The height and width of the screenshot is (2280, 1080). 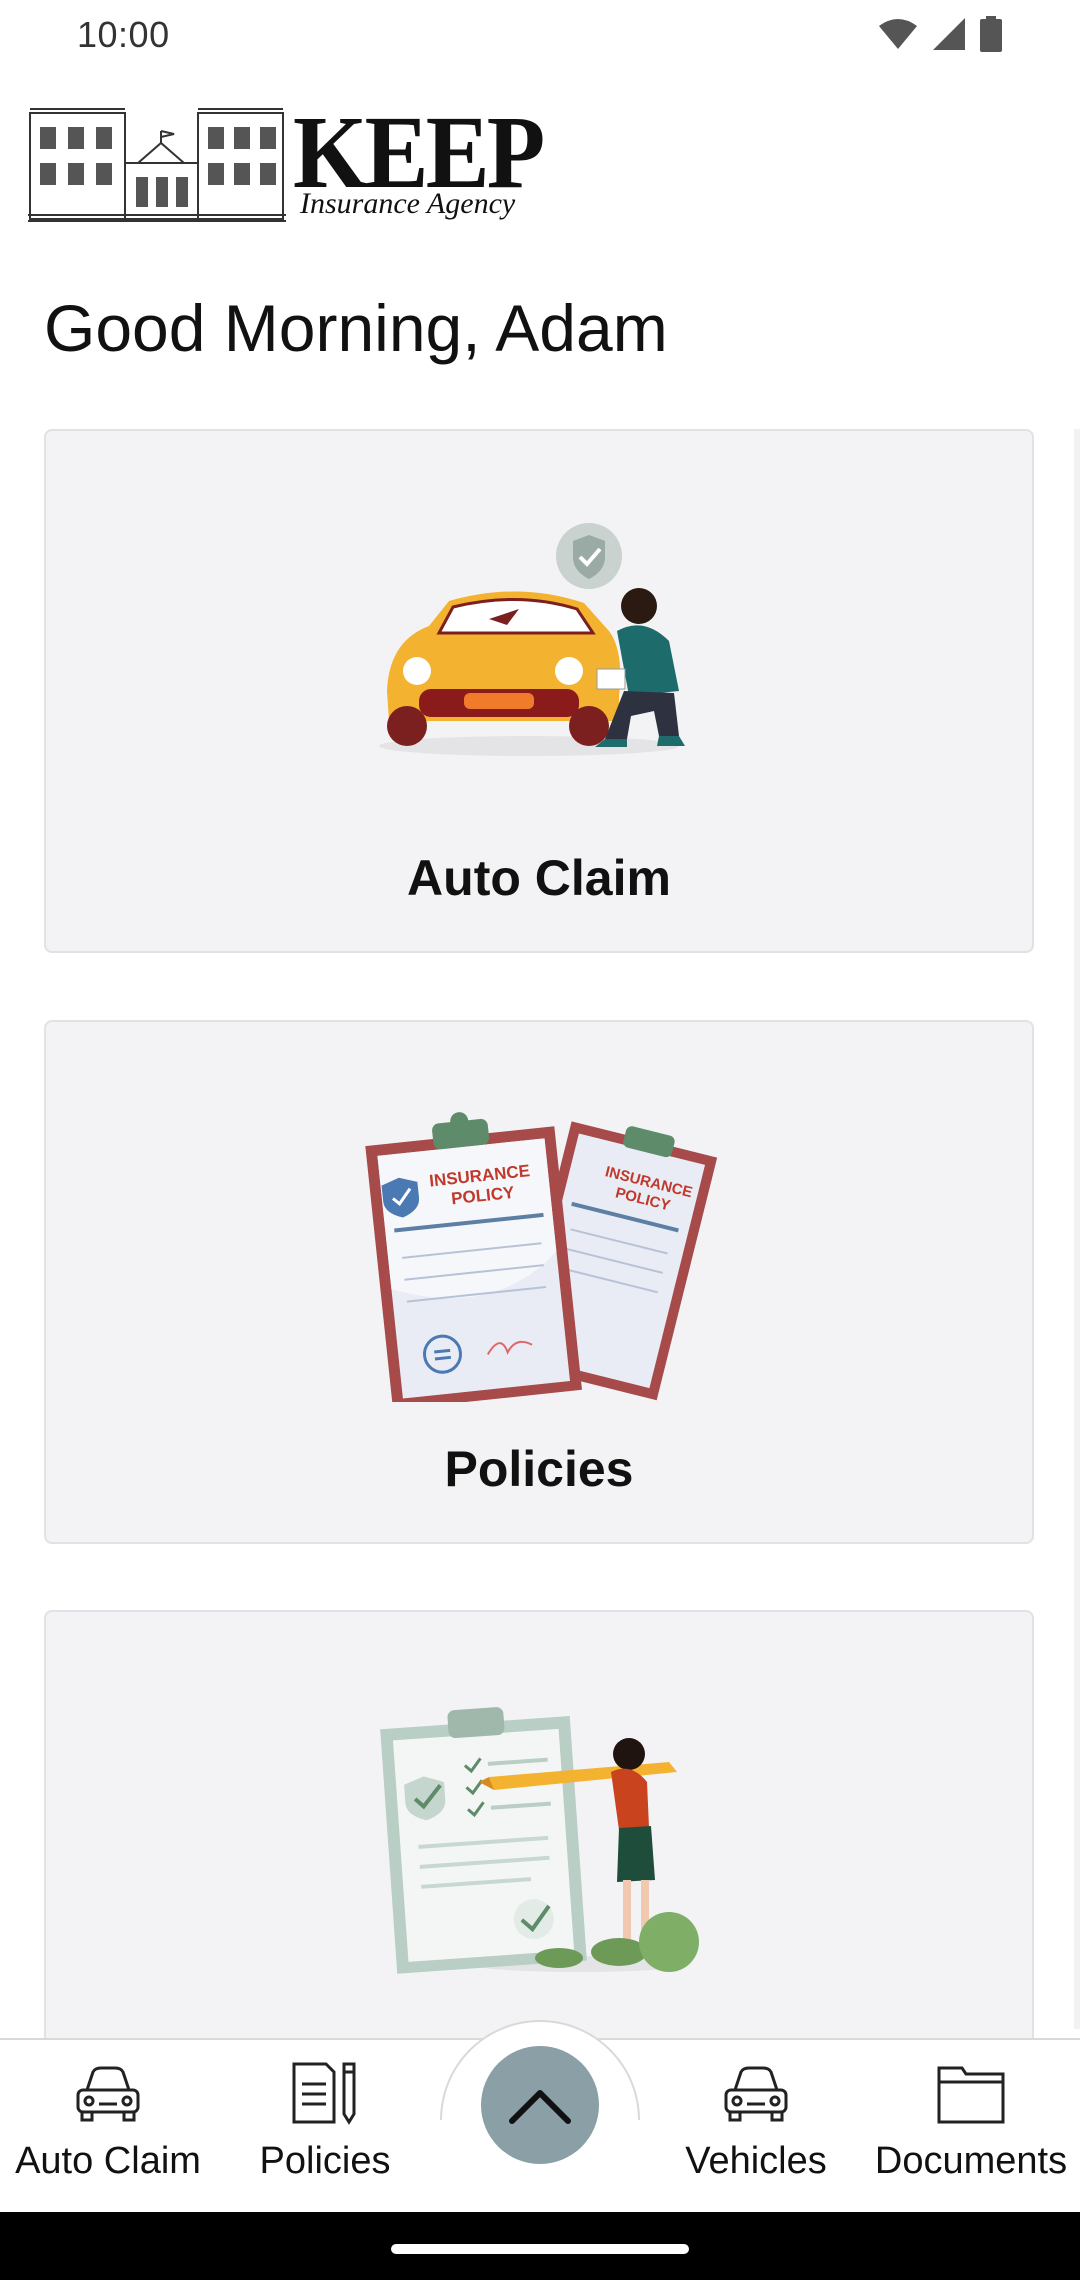 I want to click on logo-subtitle: Insurance Agency, so click(x=408, y=203).